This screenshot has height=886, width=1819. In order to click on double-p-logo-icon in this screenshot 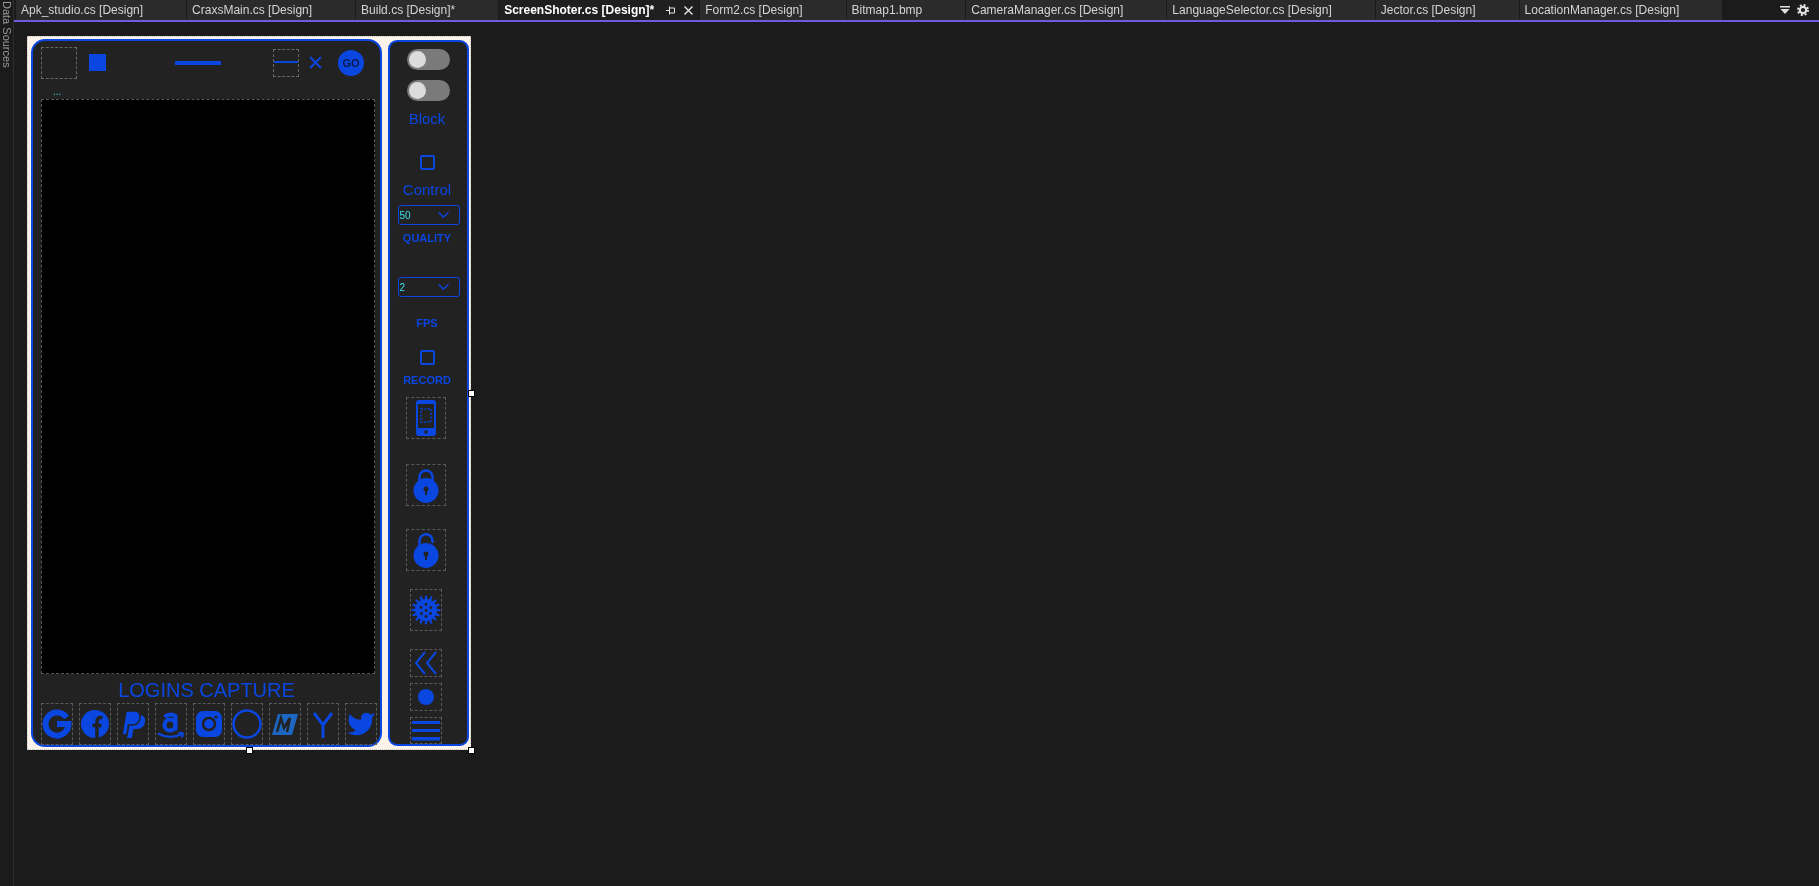, I will do `click(133, 724)`.